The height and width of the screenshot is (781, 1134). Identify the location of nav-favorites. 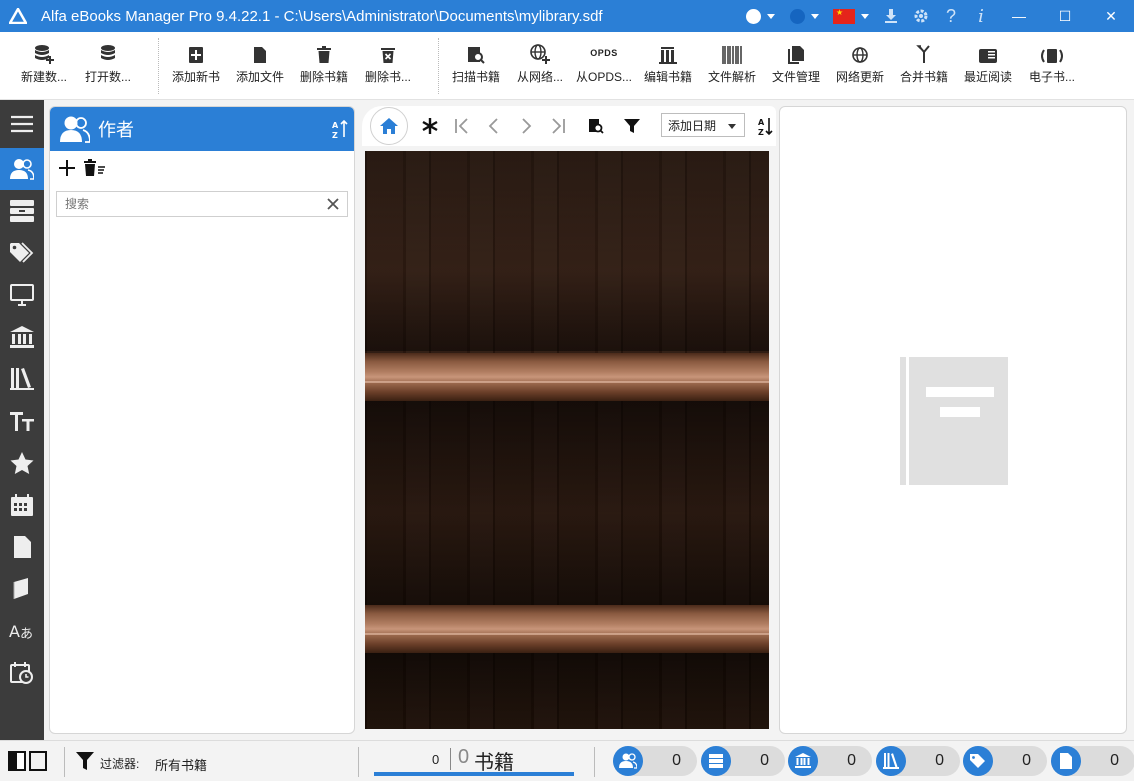
(22, 463).